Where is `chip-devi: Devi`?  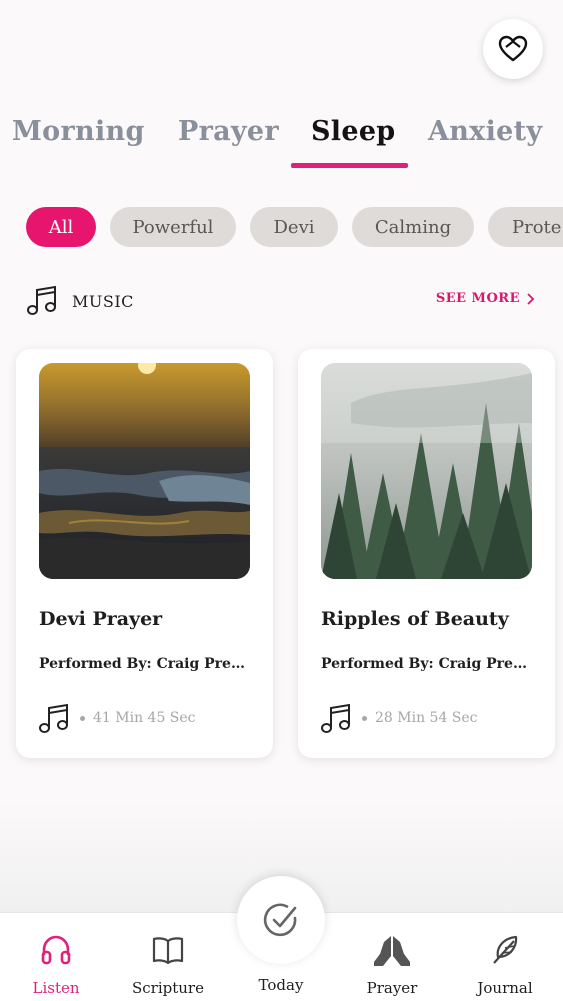 chip-devi: Devi is located at coordinates (294, 227).